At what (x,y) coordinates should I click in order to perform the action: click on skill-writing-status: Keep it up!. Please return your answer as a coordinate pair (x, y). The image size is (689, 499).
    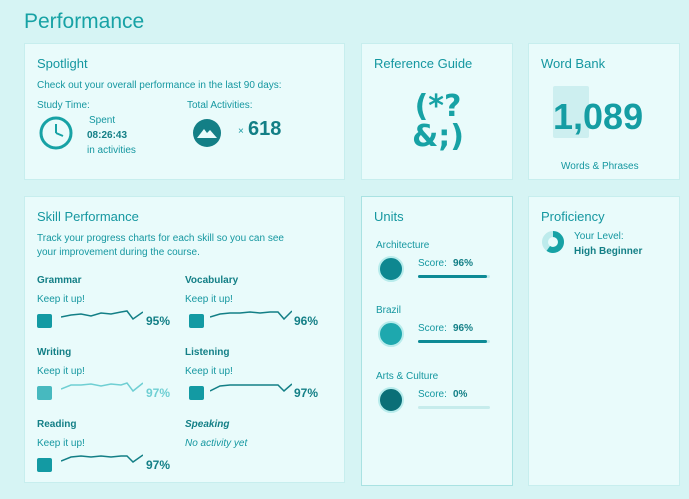
    Looking at the image, I should click on (61, 371).